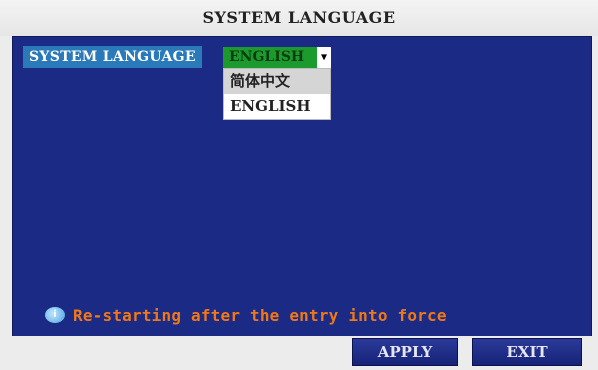 The width and height of the screenshot is (598, 370). Describe the element at coordinates (112, 57) in the screenshot. I see `system-language-label: SYSTEM LANGUAGE` at that location.